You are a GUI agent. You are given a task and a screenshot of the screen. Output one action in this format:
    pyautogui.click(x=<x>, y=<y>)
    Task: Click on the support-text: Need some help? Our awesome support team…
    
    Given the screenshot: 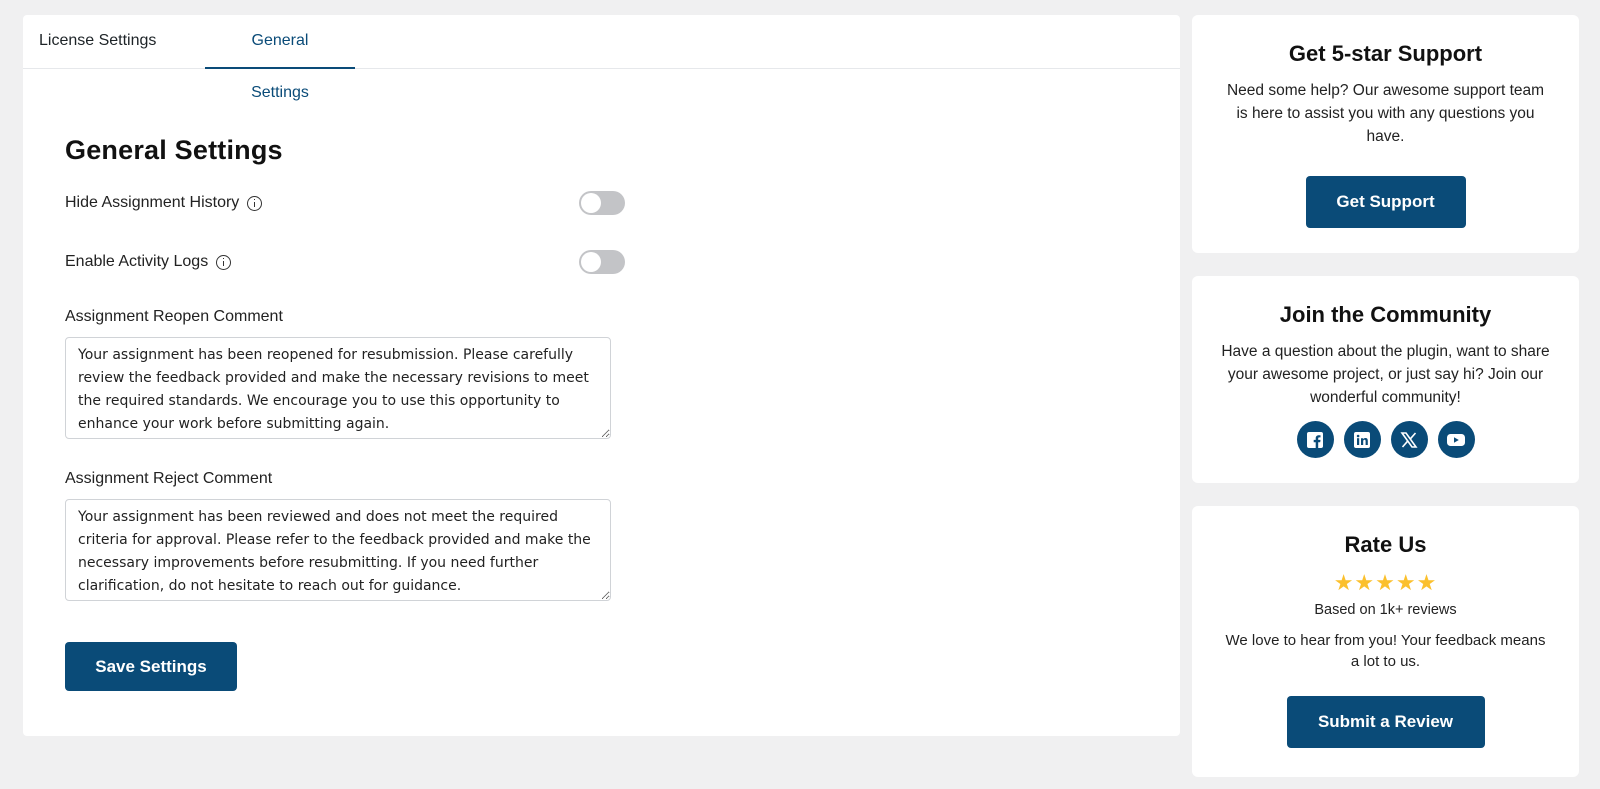 What is the action you would take?
    pyautogui.click(x=1385, y=113)
    